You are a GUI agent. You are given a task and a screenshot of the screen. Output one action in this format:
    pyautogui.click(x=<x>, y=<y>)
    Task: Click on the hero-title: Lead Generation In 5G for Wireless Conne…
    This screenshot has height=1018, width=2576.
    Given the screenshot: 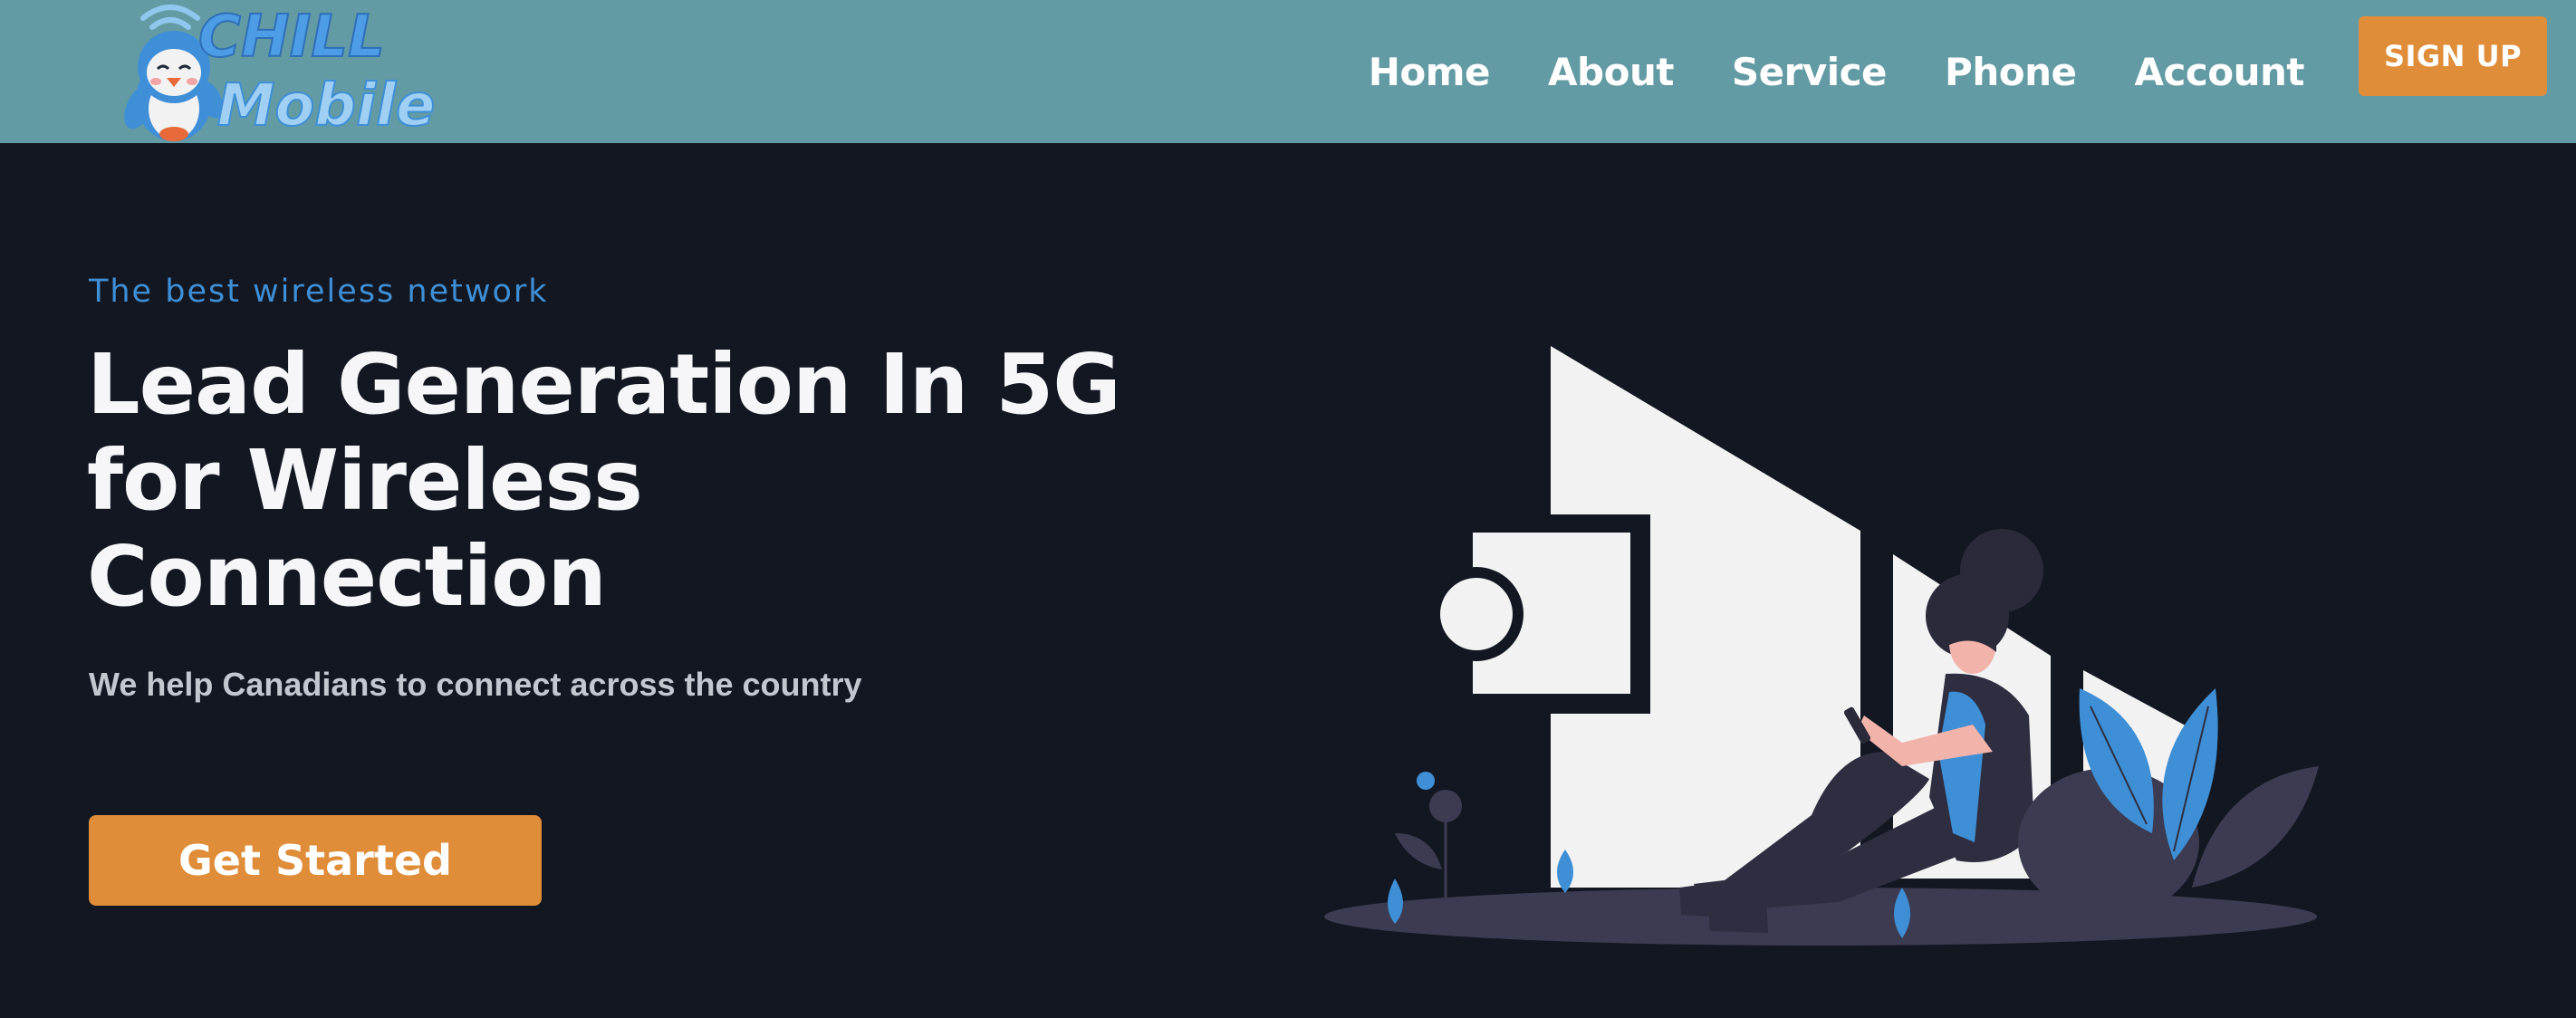 What is the action you would take?
    pyautogui.click(x=630, y=481)
    